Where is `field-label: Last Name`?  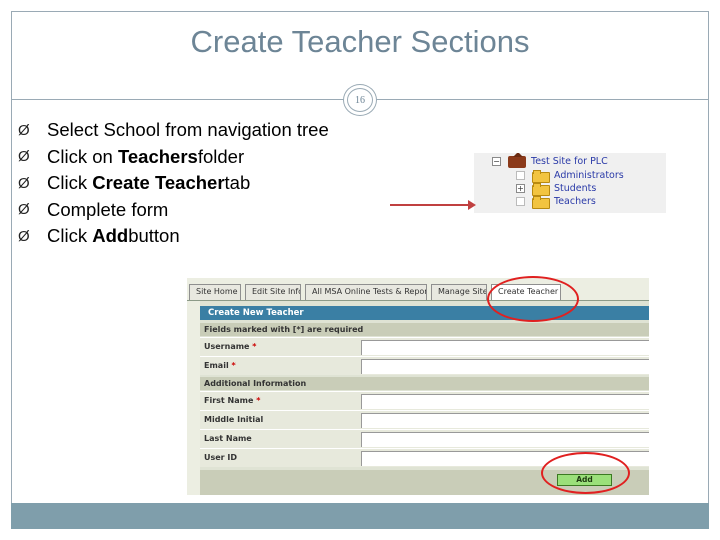
field-label: Last Name is located at coordinates (228, 438).